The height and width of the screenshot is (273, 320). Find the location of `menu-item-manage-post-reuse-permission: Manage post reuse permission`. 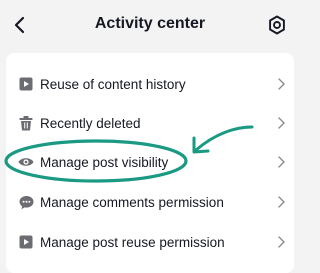

menu-item-manage-post-reuse-permission: Manage post reuse permission is located at coordinates (150, 242).